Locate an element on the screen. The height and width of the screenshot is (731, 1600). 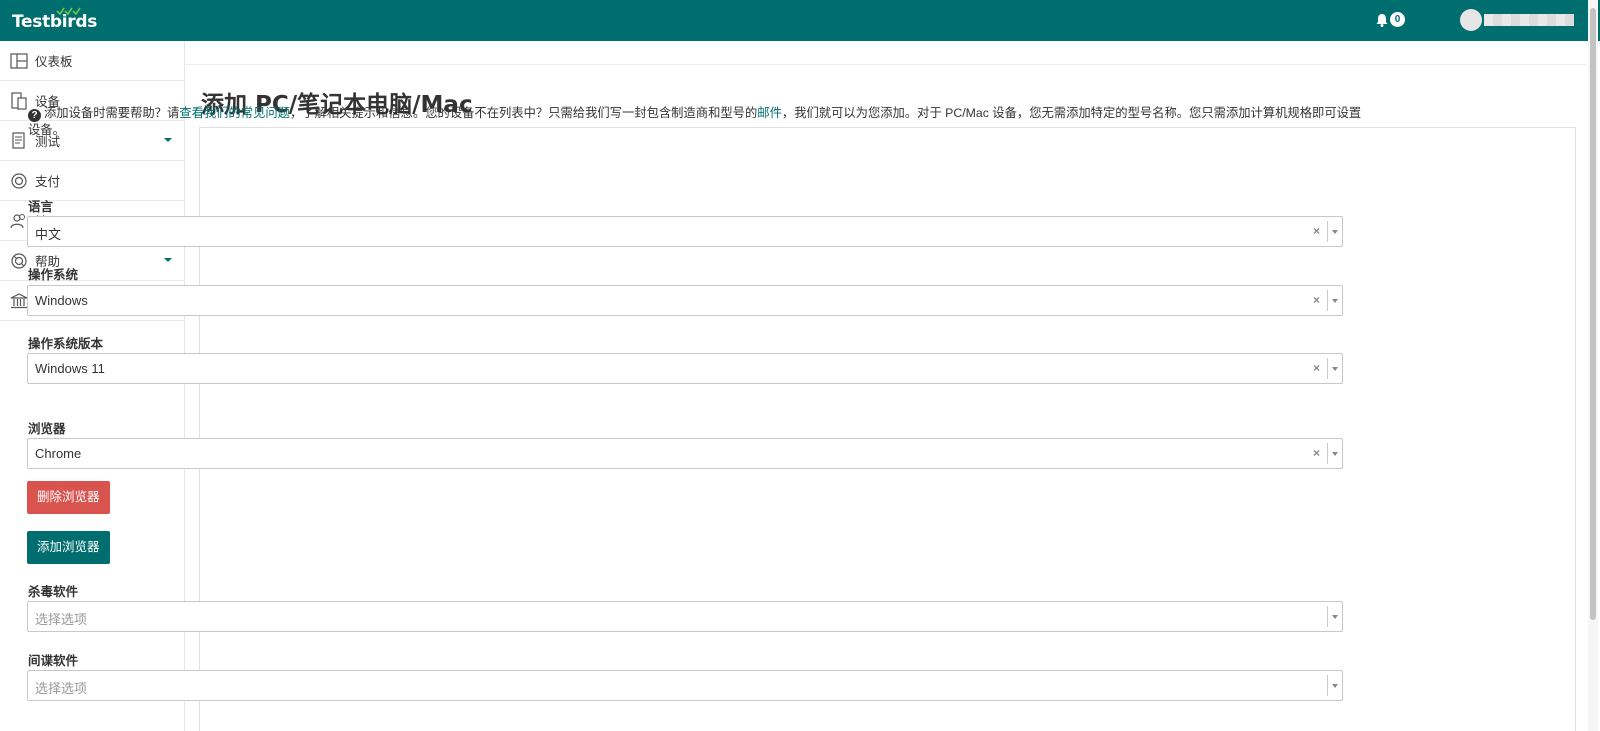
scrollbar-thumb is located at coordinates (1593, 314).